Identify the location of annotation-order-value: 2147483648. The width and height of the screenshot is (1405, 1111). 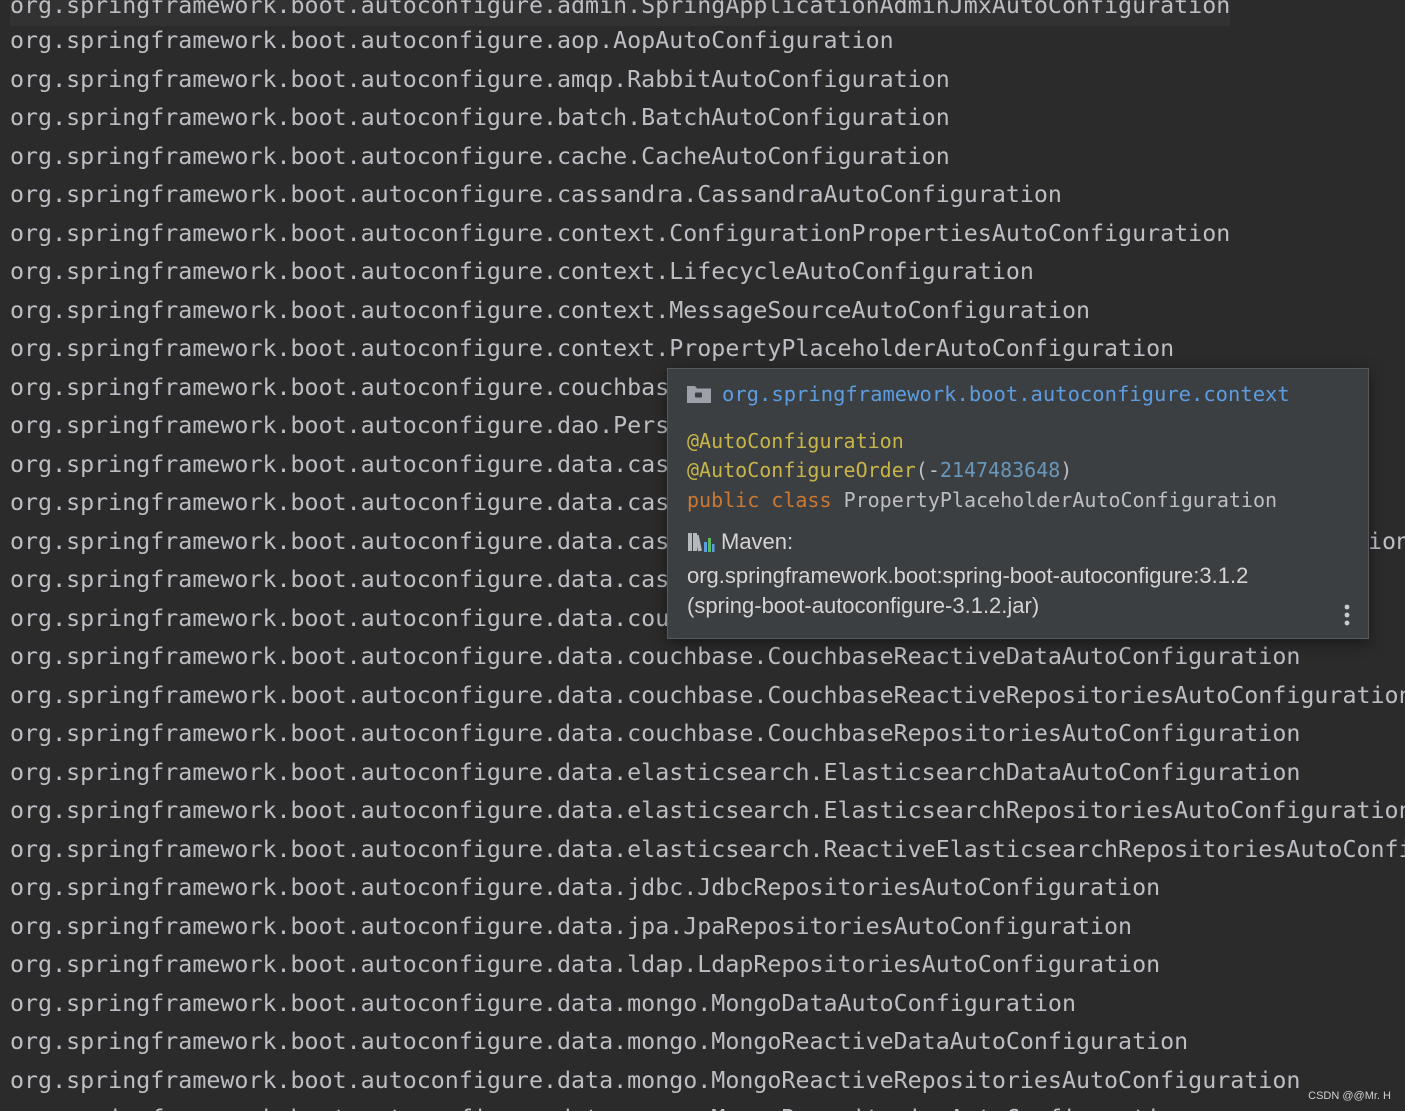
(1000, 470).